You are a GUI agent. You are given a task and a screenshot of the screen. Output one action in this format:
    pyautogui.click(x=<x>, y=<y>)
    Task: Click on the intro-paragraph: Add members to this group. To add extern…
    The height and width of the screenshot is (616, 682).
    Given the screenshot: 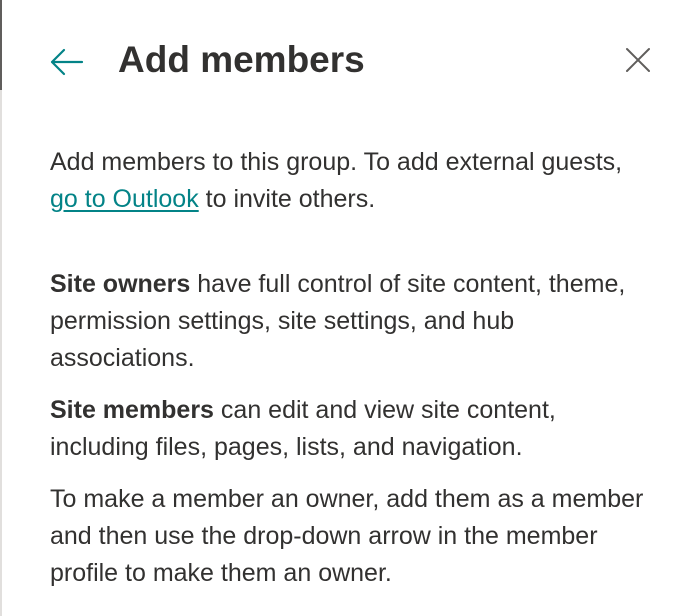 What is the action you would take?
    pyautogui.click(x=350, y=181)
    